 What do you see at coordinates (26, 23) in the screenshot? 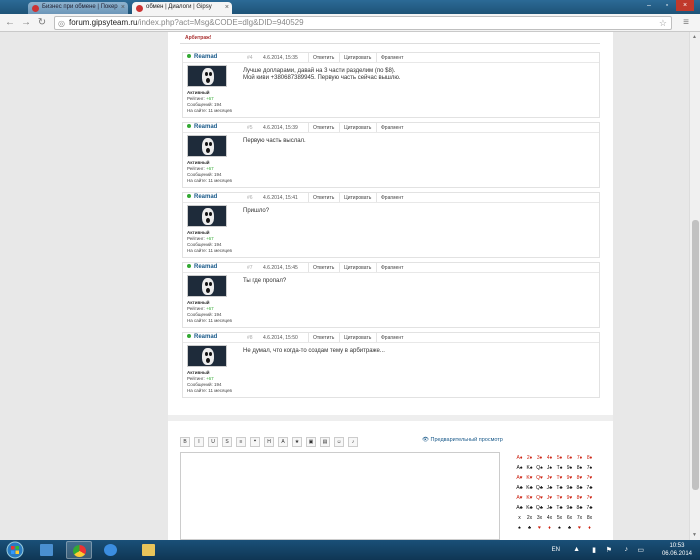
I see `forward-icon: →` at bounding box center [26, 23].